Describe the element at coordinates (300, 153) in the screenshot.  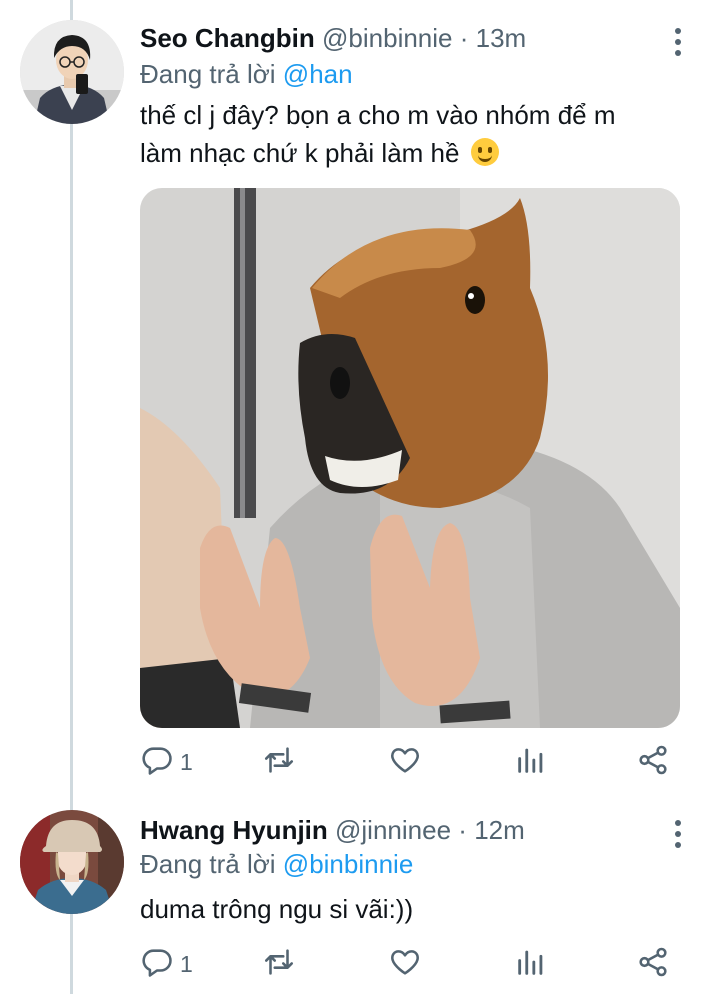
I see `tweet-text-line: làm nhạc chứ k phải làm hề` at that location.